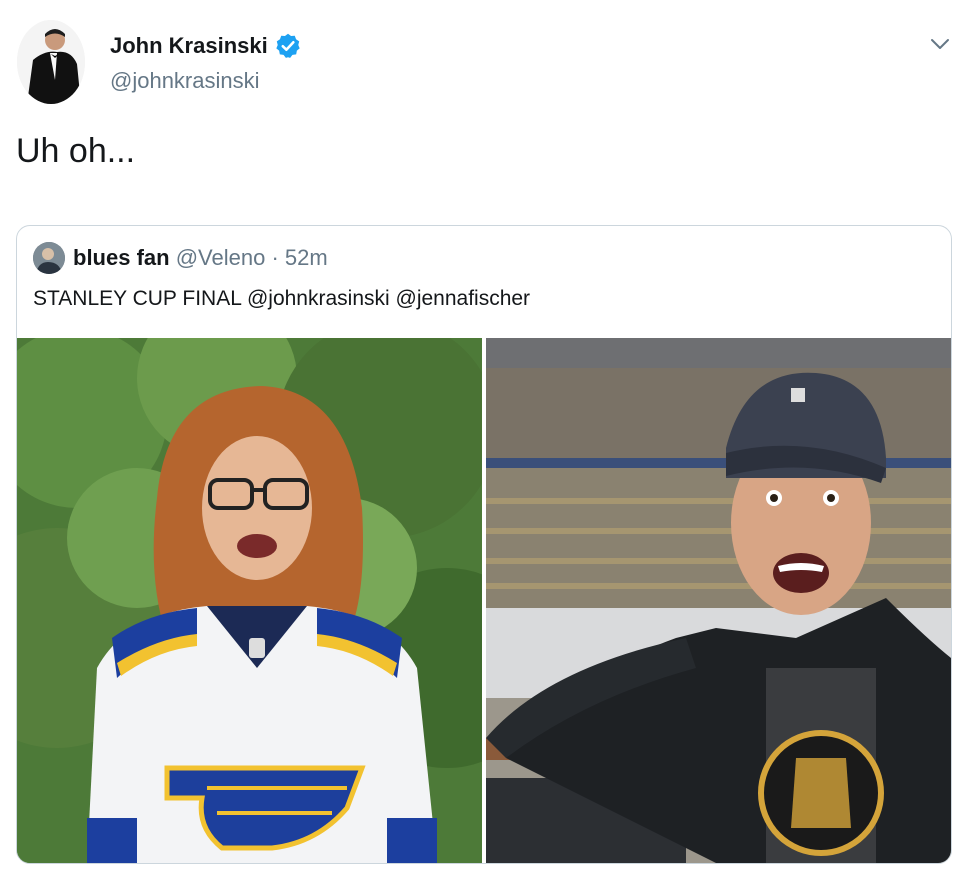  I want to click on quoted-author-handle: @Veleno, so click(221, 257).